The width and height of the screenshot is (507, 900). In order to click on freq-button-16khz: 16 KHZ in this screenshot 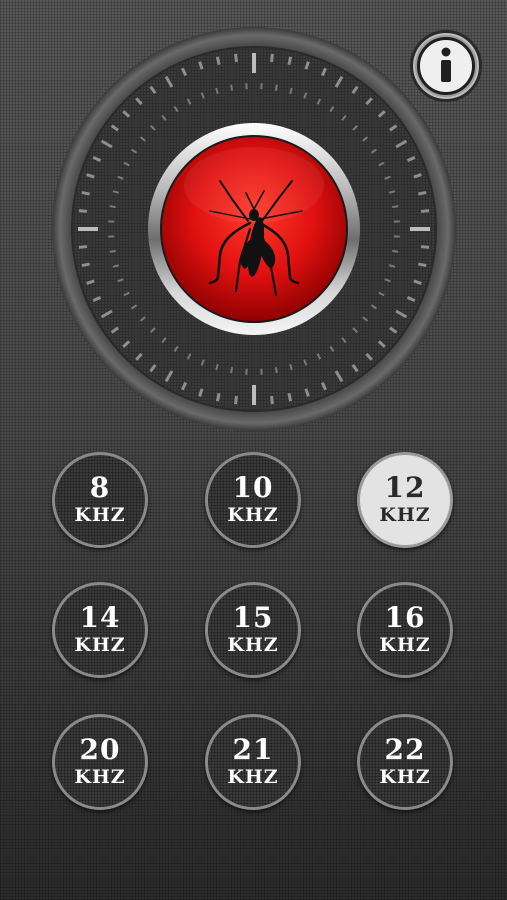, I will do `click(405, 630)`.